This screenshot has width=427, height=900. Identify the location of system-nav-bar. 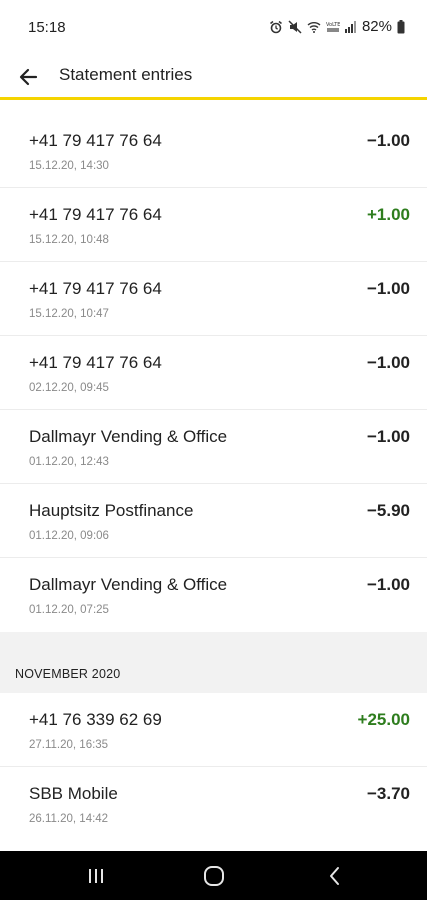
(213, 875).